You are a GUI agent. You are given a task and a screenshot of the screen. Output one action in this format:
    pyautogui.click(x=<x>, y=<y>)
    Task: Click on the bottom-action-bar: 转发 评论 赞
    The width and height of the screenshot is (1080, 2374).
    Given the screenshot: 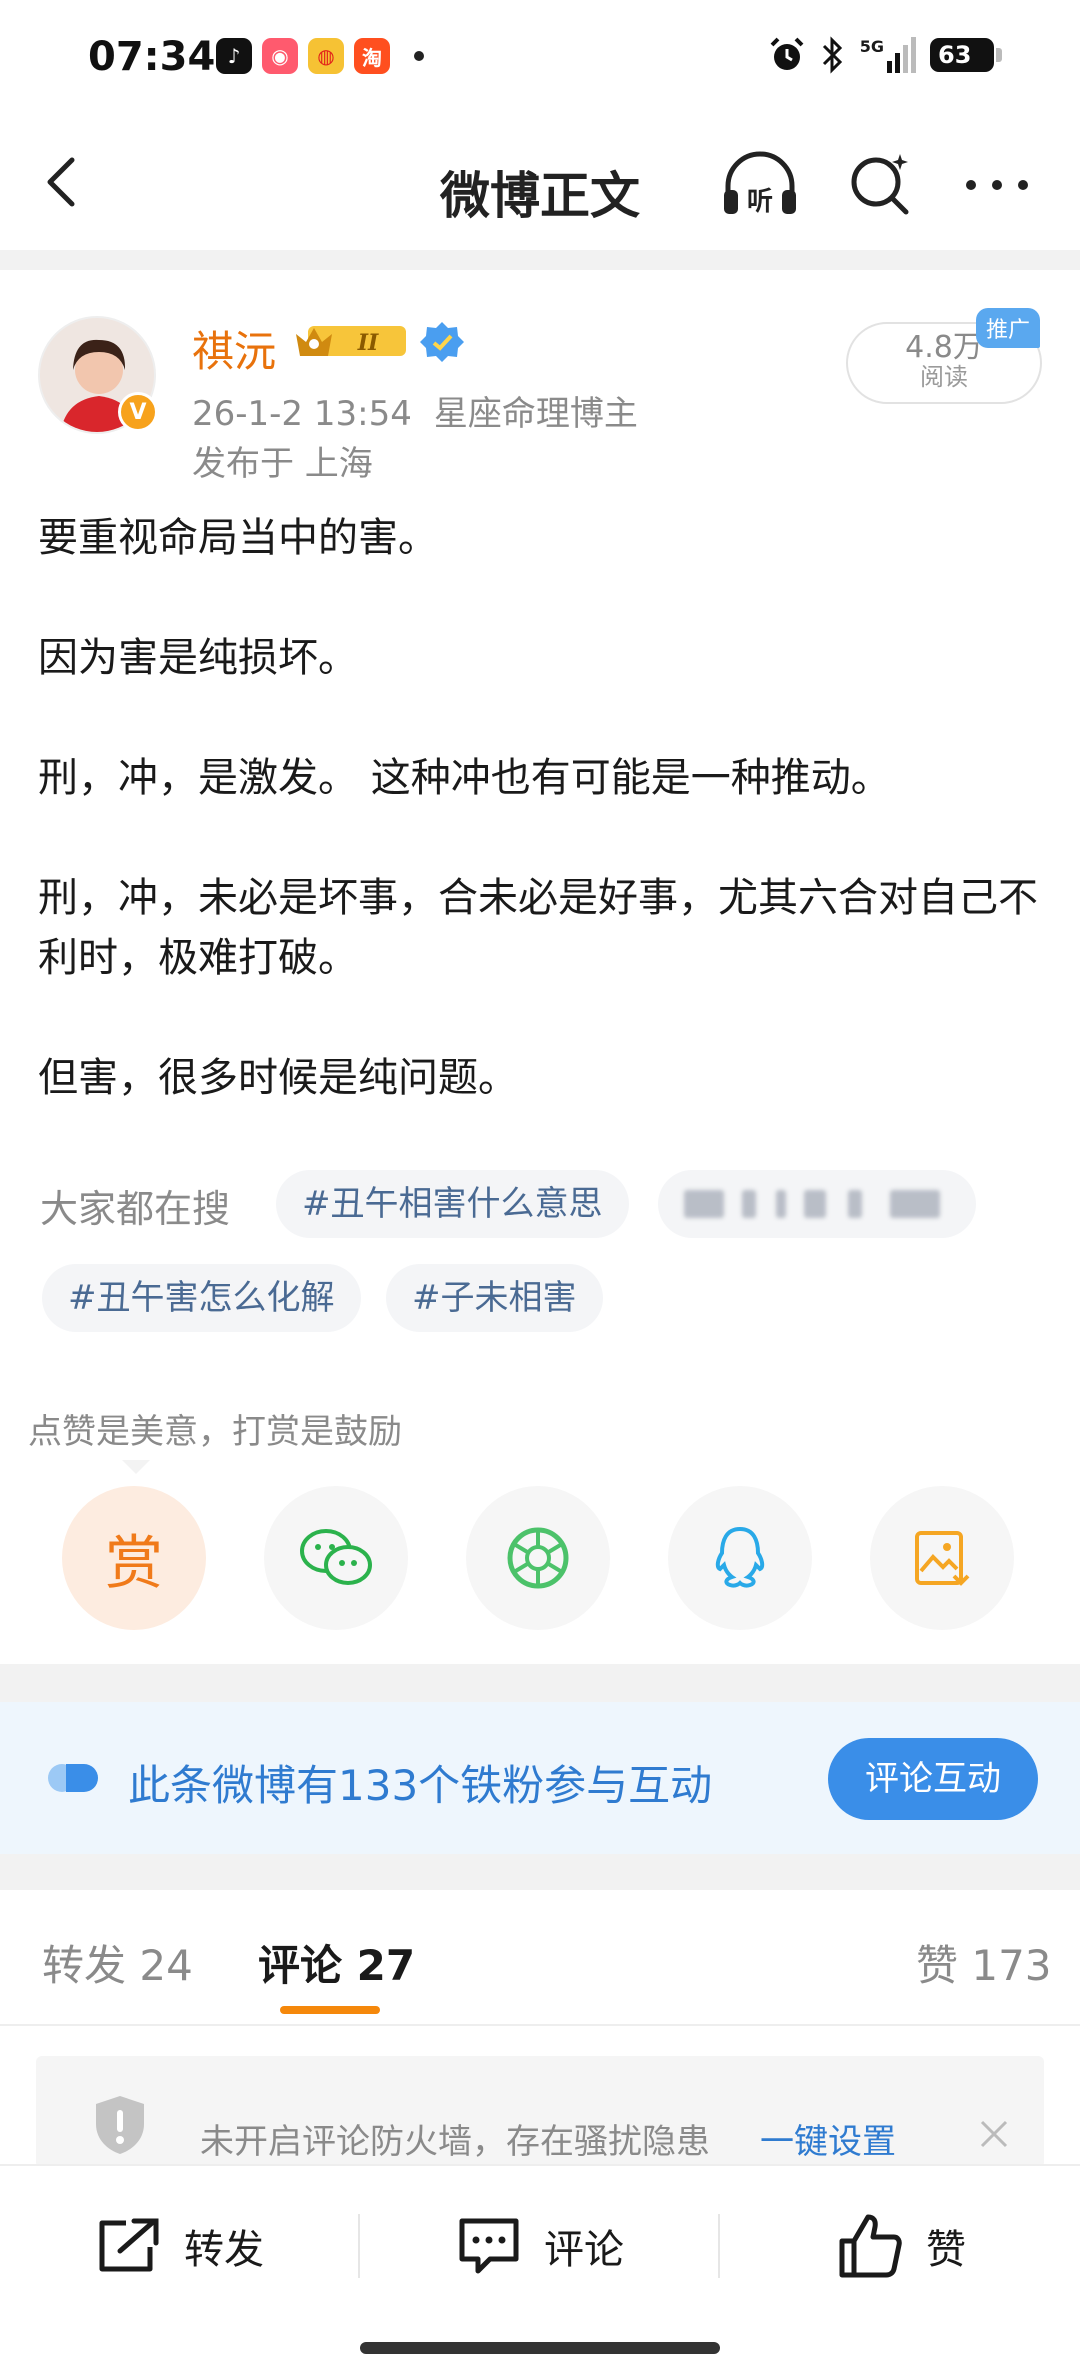 What is the action you would take?
    pyautogui.click(x=540, y=2244)
    